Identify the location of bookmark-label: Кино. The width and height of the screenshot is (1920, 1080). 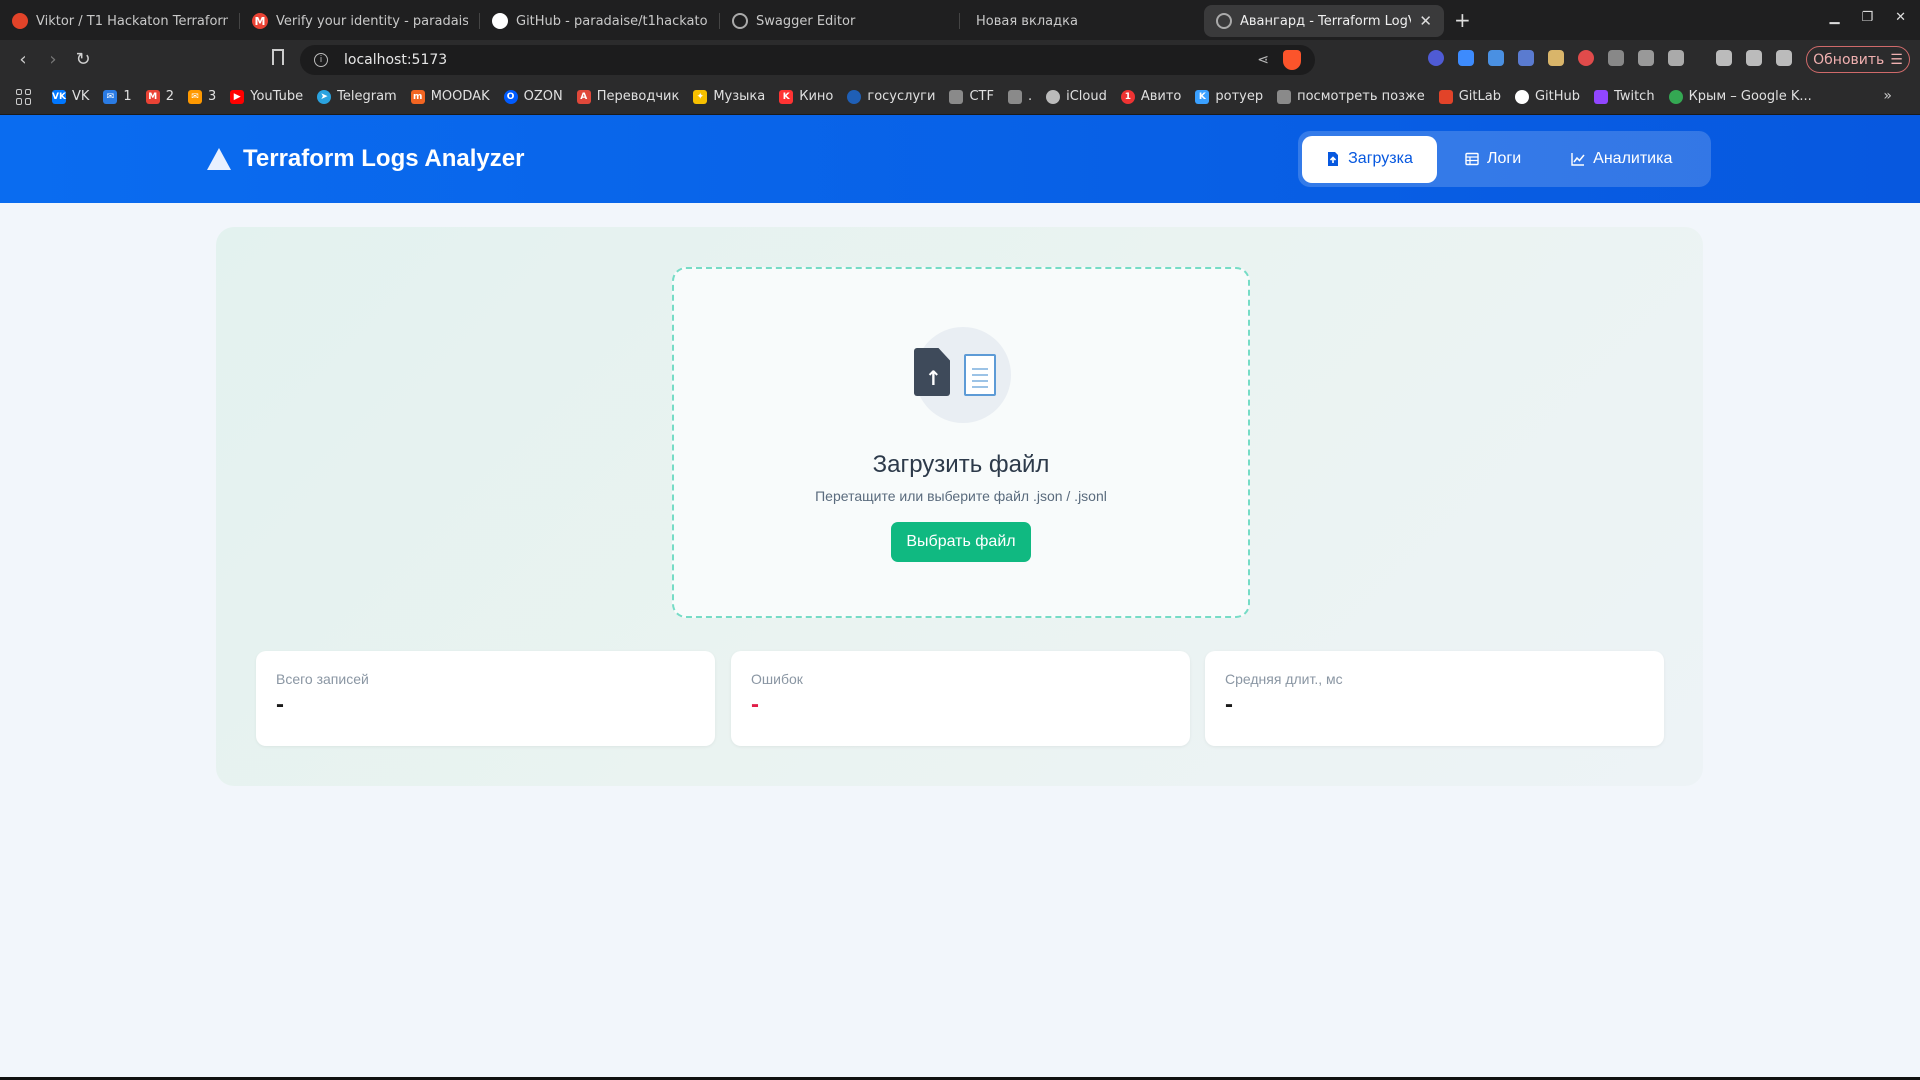
(816, 96).